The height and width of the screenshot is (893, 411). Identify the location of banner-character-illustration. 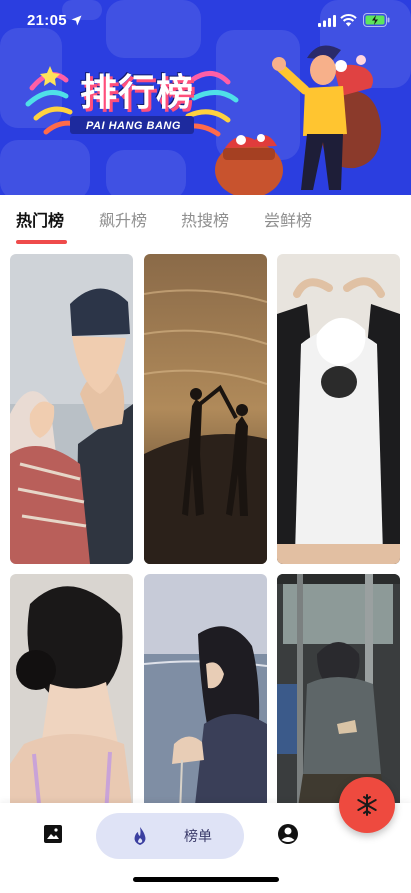
(298, 120).